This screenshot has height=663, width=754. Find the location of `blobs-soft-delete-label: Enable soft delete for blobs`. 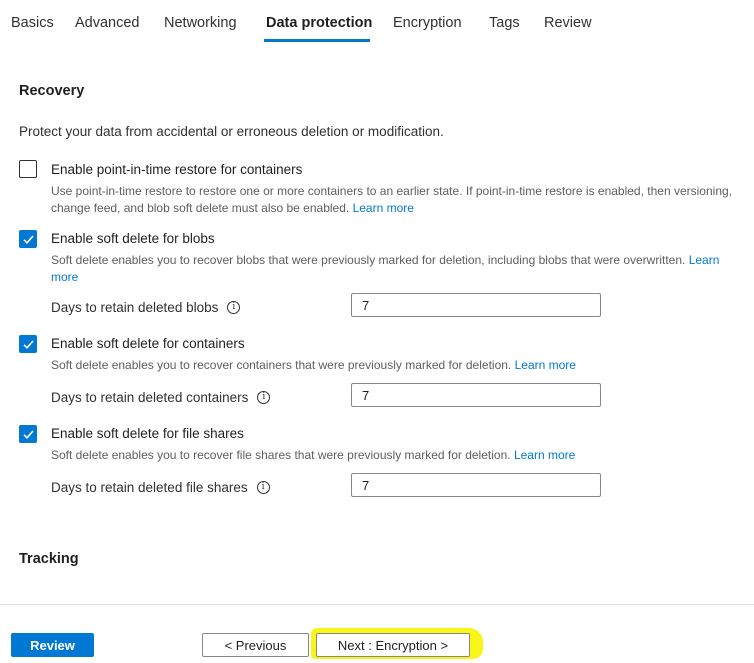

blobs-soft-delete-label: Enable soft delete for blobs is located at coordinates (133, 238).